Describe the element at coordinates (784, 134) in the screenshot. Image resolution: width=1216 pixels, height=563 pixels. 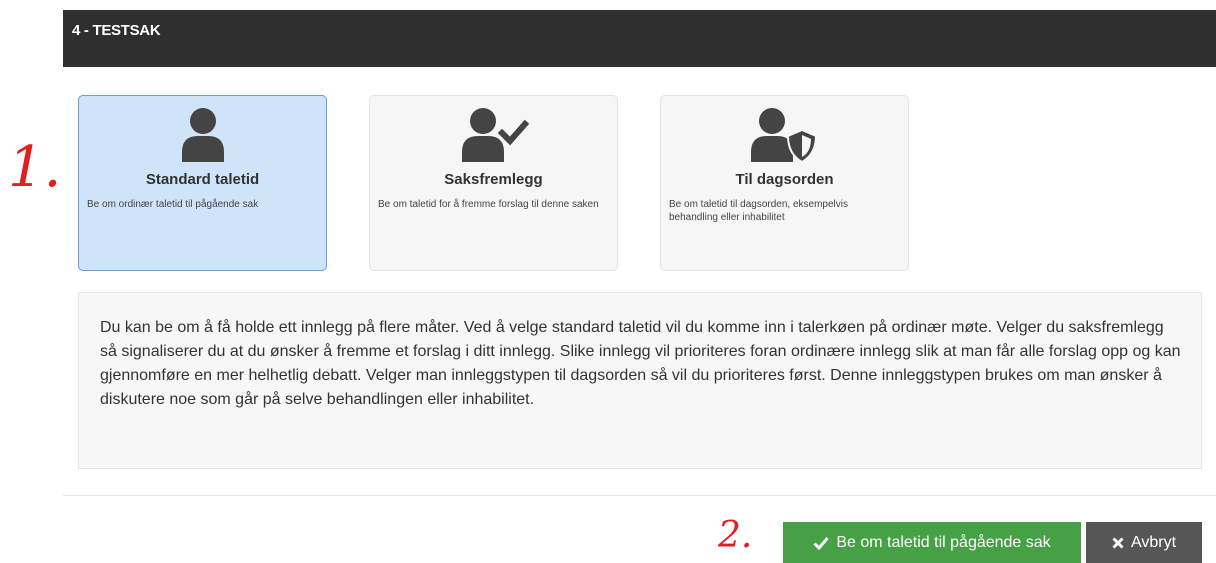
I see `person-shield-icon` at that location.